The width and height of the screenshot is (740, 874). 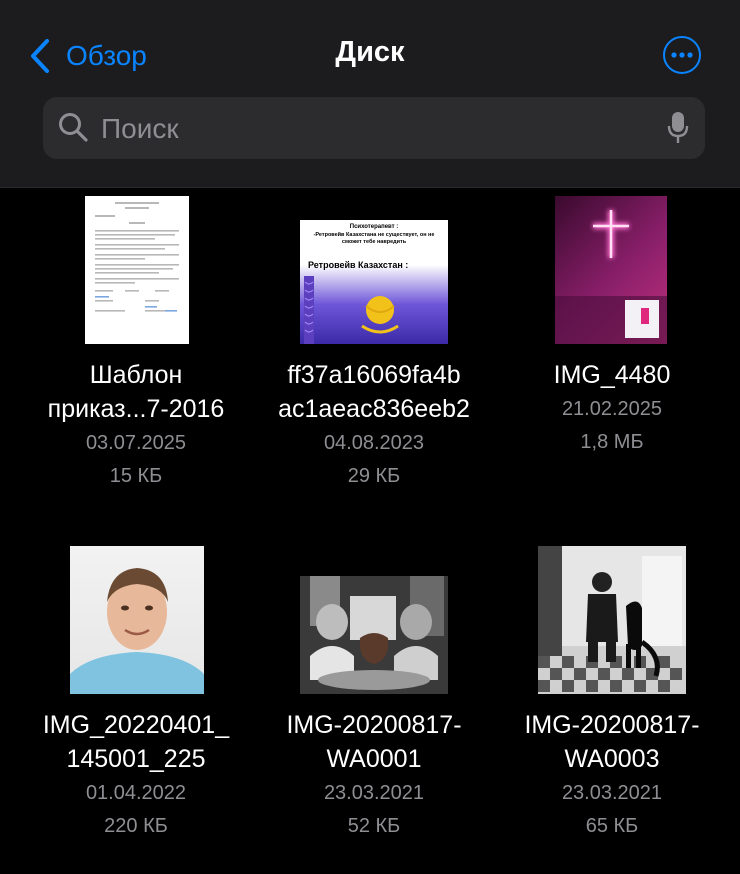 I want to click on file-size: 65 КБ, so click(x=612, y=826).